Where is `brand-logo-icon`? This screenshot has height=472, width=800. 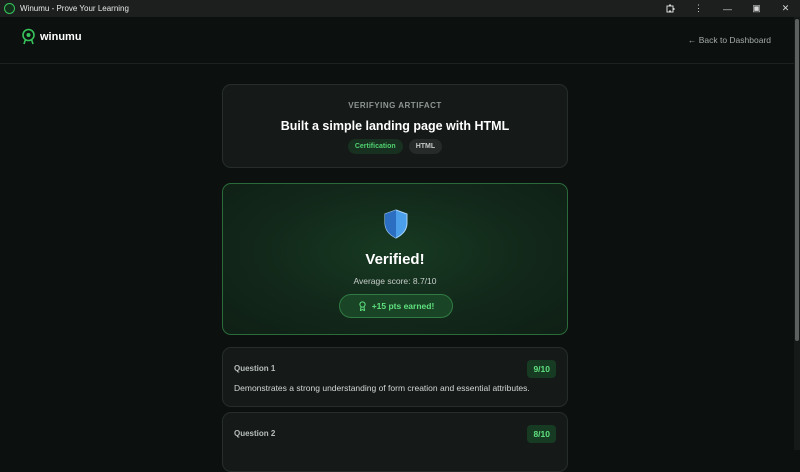 brand-logo-icon is located at coordinates (28, 36).